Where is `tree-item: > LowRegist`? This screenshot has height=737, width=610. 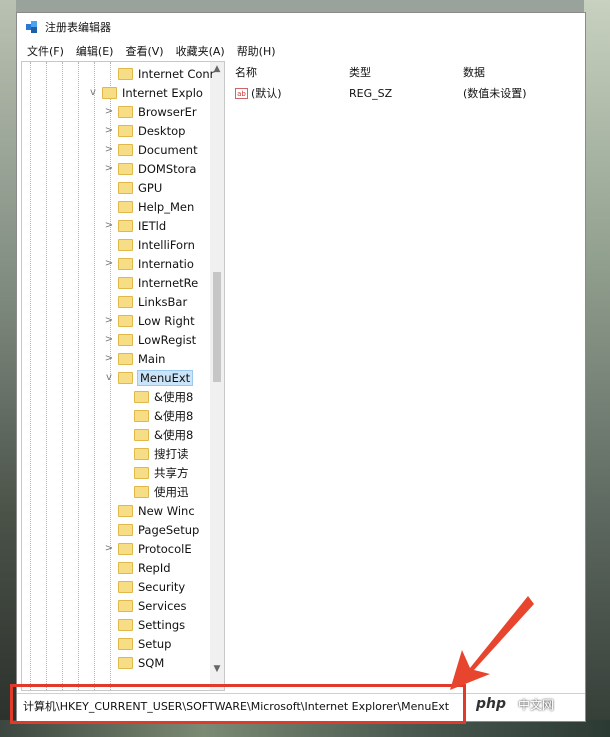 tree-item: > LowRegist is located at coordinates (150, 339).